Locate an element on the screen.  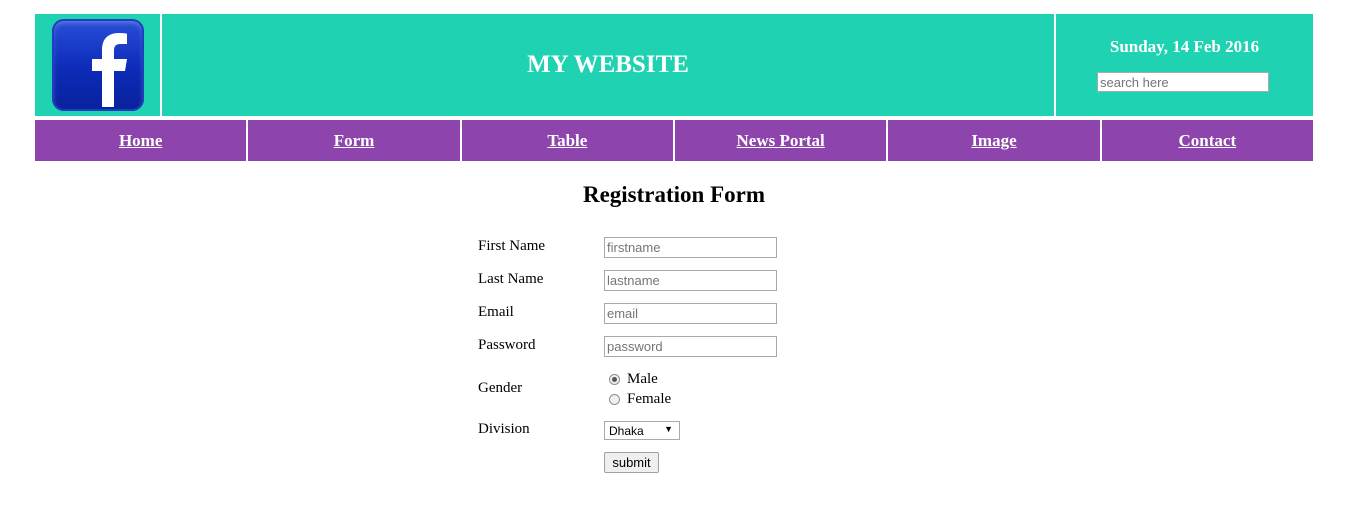
gender-label: Gender is located at coordinates (500, 388).